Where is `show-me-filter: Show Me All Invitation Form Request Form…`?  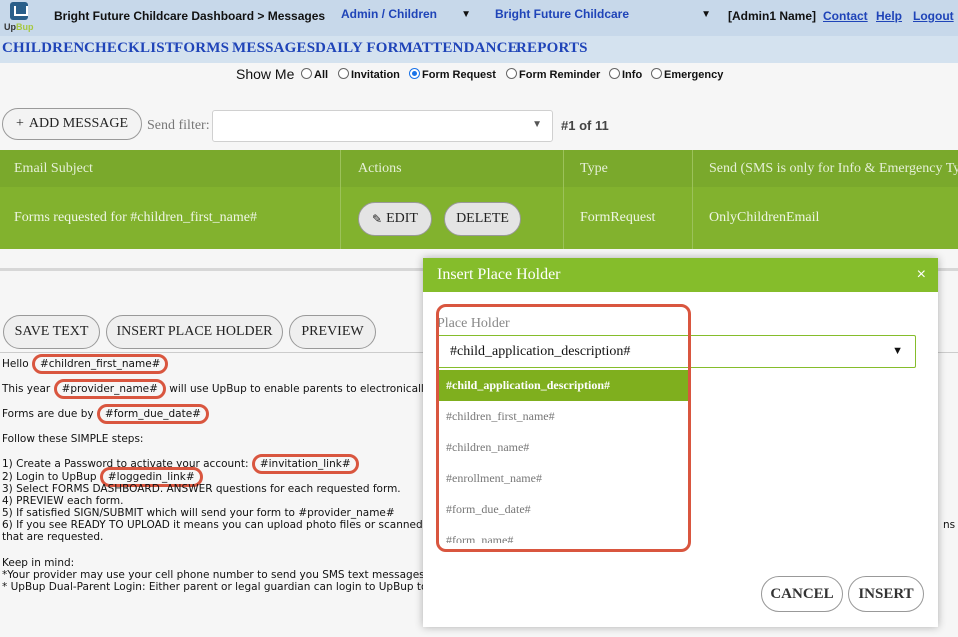
show-me-filter: Show Me All Invitation Form Request Form… is located at coordinates (479, 75).